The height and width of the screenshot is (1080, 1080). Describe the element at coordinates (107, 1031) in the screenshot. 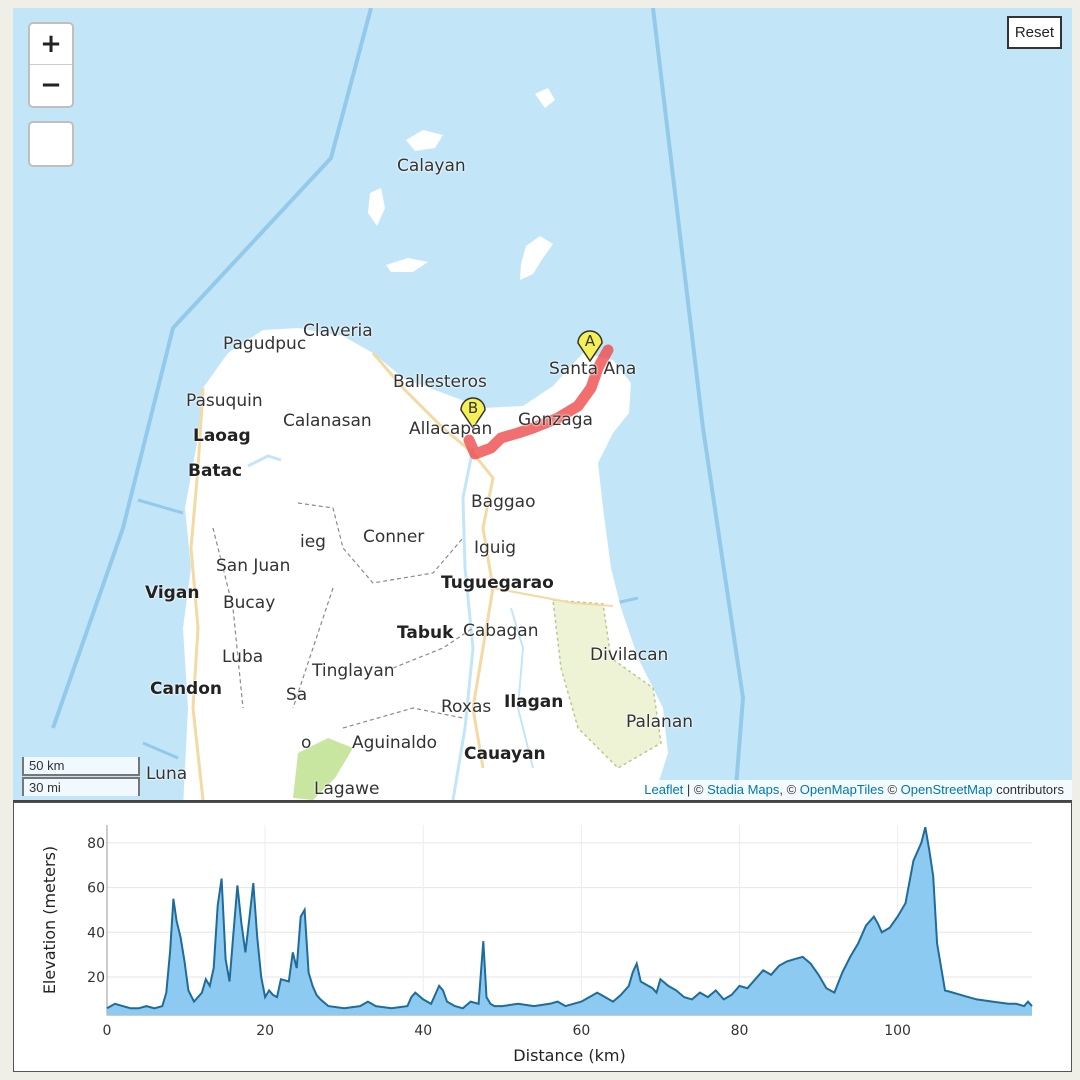

I see `x-tick-label: 0` at that location.